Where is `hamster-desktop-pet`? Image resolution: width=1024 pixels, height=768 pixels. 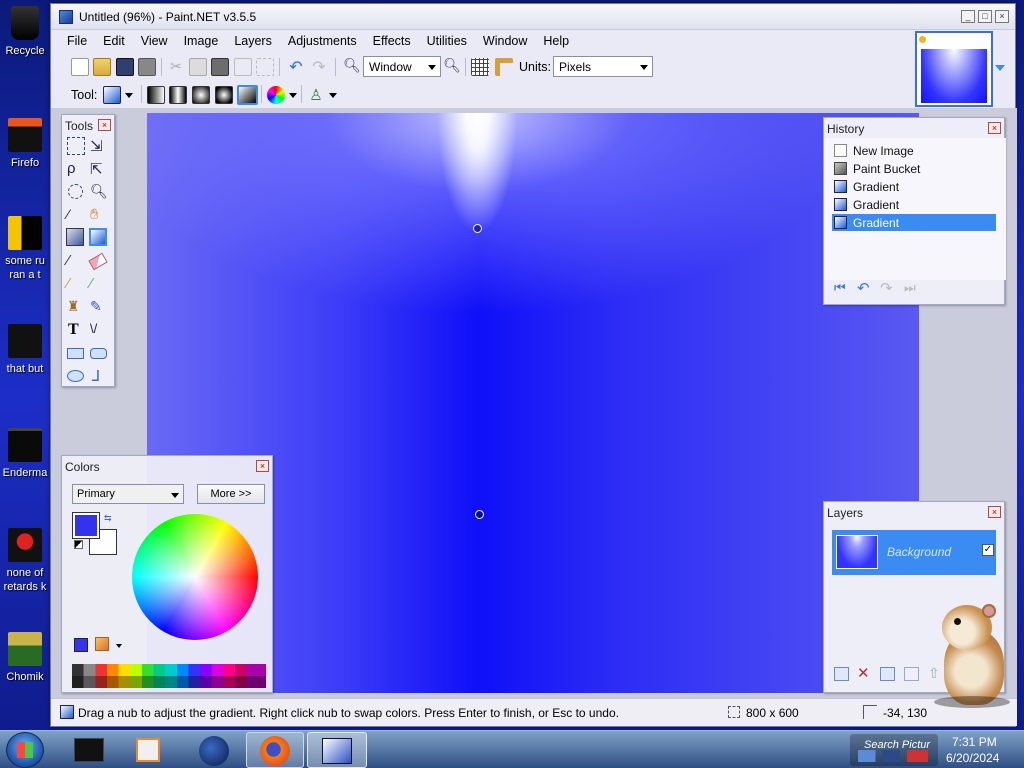 hamster-desktop-pet is located at coordinates (967, 655).